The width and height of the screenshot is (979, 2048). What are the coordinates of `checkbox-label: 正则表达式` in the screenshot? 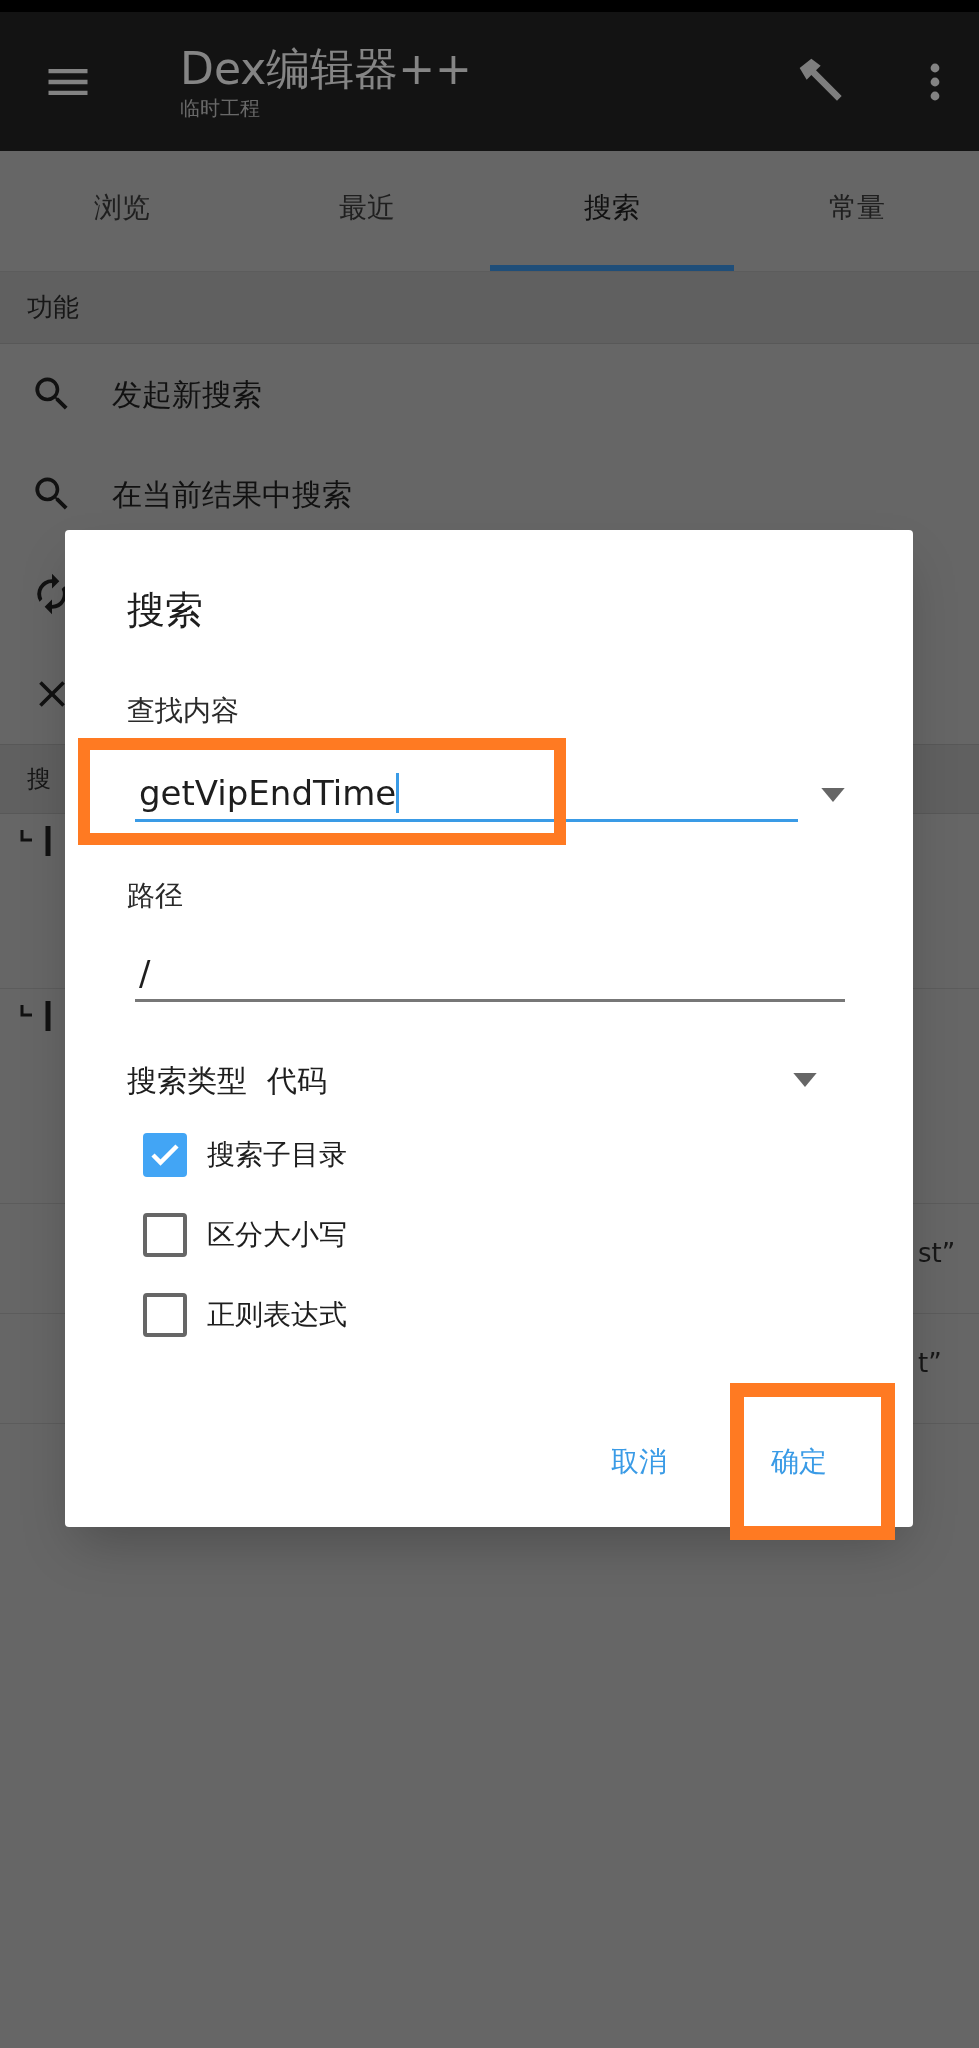 It's located at (277, 1315).